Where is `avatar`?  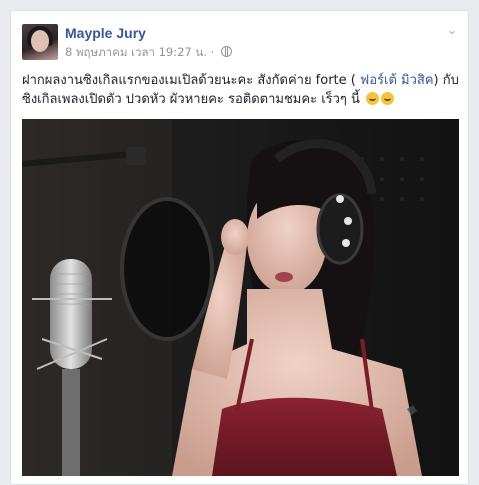
avatar is located at coordinates (40, 42).